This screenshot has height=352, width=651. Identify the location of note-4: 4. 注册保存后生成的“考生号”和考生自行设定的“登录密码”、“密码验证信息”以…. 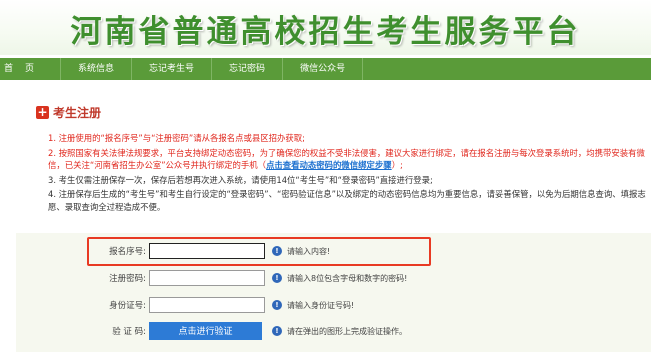
(347, 200).